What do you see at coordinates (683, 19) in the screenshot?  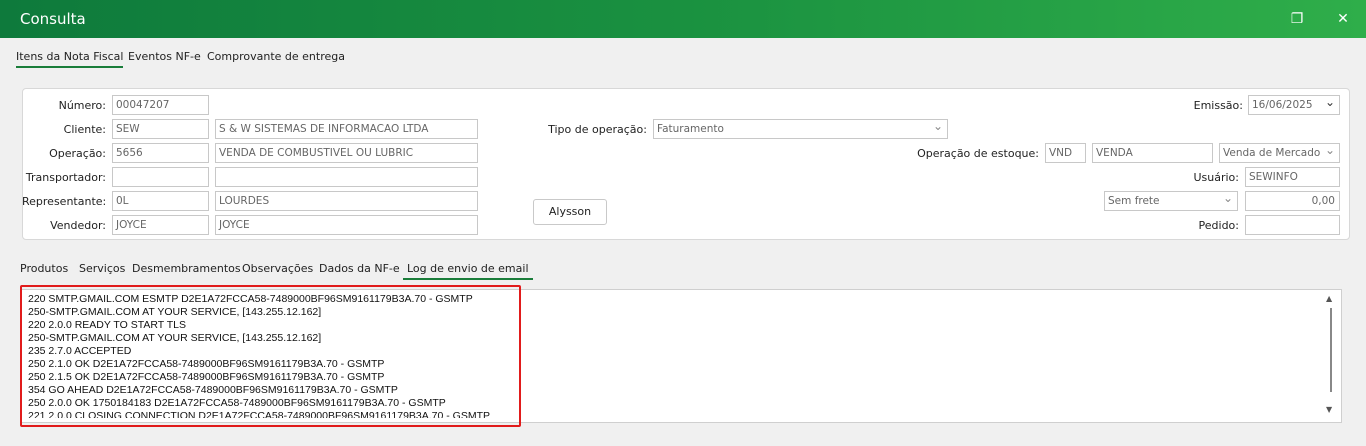 I see `title-bar: Consulta ❐ ✕` at bounding box center [683, 19].